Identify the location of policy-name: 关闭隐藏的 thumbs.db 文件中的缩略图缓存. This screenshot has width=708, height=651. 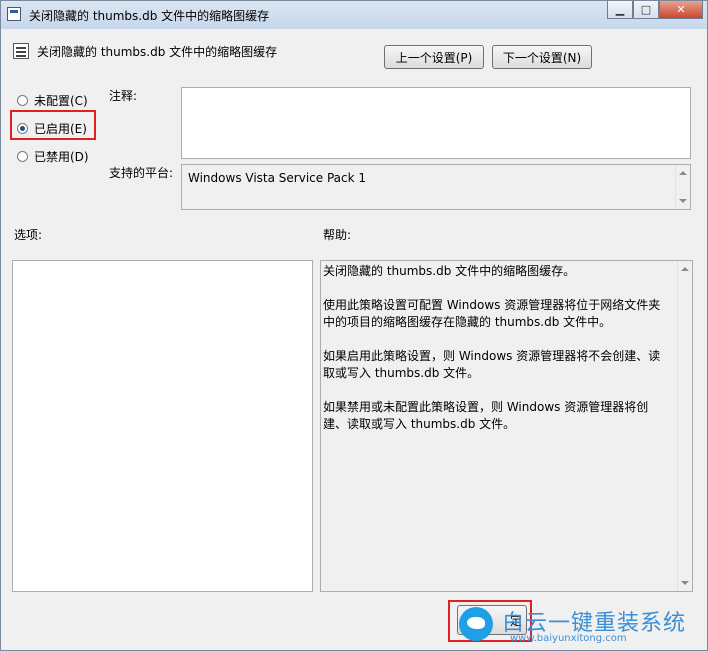
(157, 52).